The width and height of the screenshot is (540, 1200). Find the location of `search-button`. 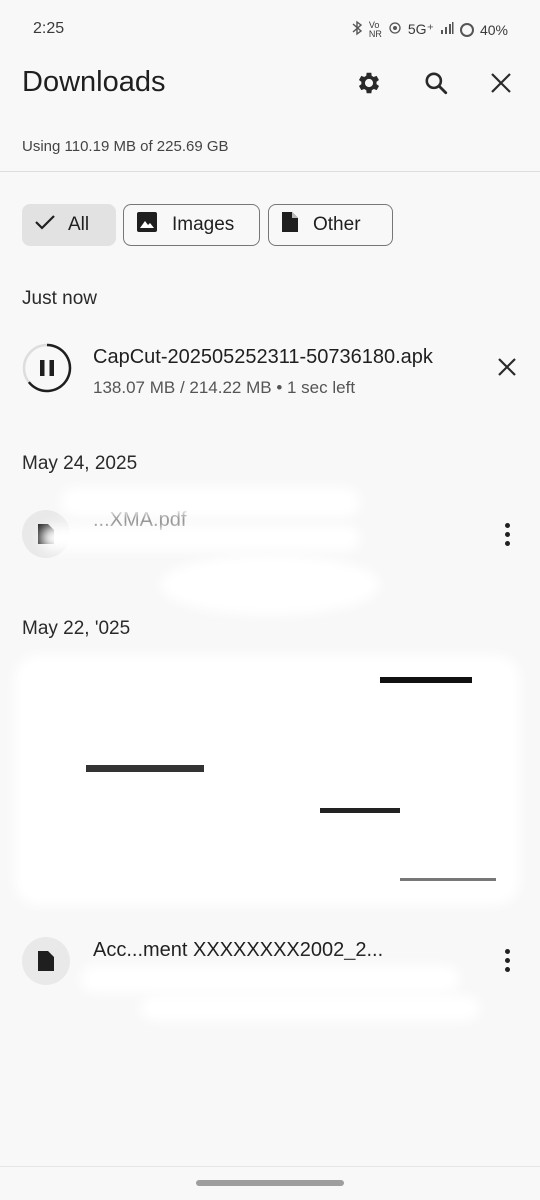

search-button is located at coordinates (436, 85).